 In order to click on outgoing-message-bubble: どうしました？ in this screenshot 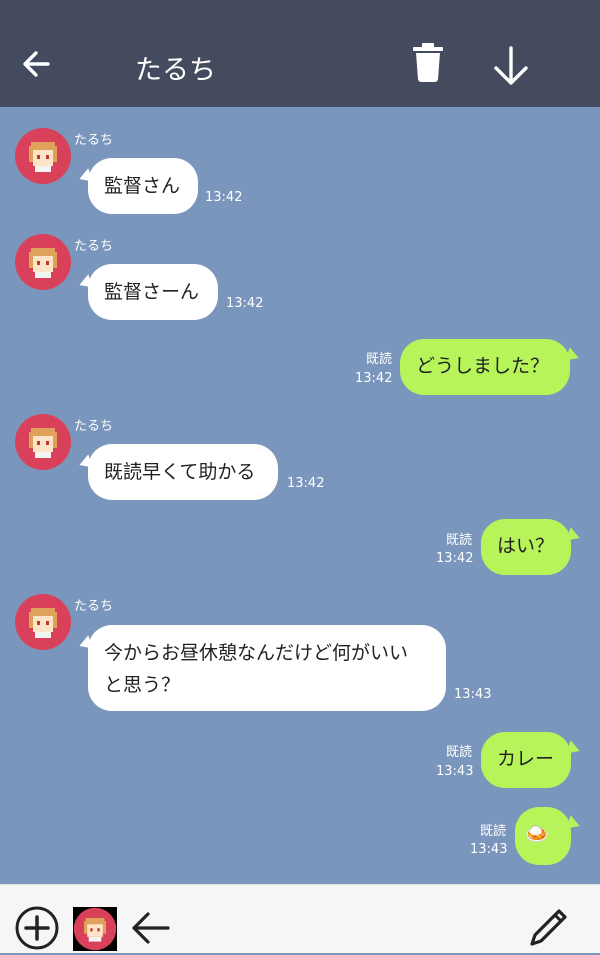, I will do `click(485, 367)`.